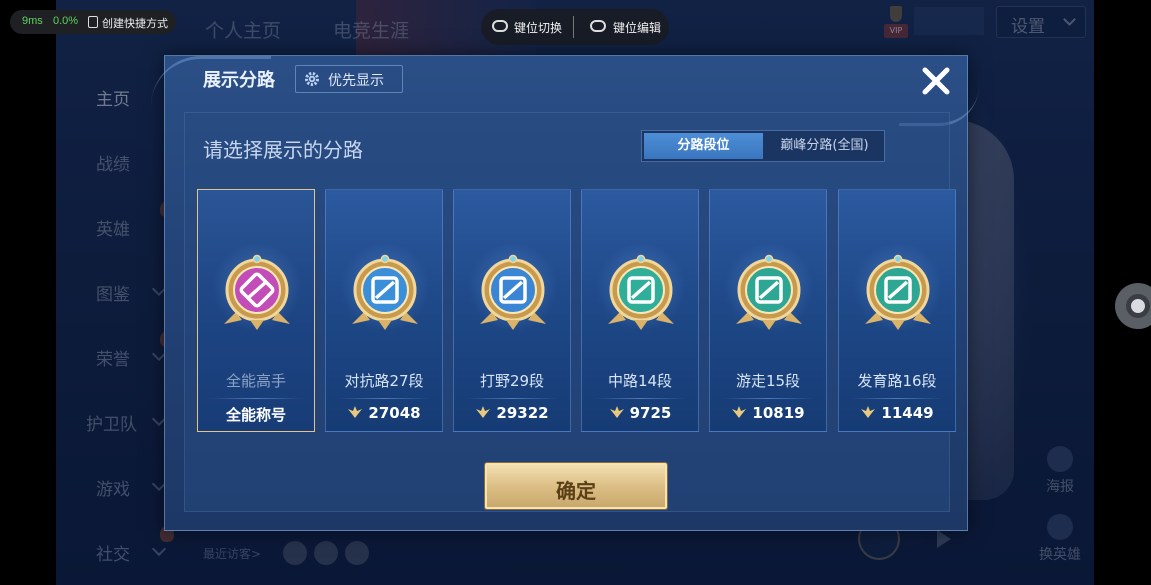 Image resolution: width=1151 pixels, height=585 pixels. What do you see at coordinates (32, 21) in the screenshot?
I see `latency-value: 9ms` at bounding box center [32, 21].